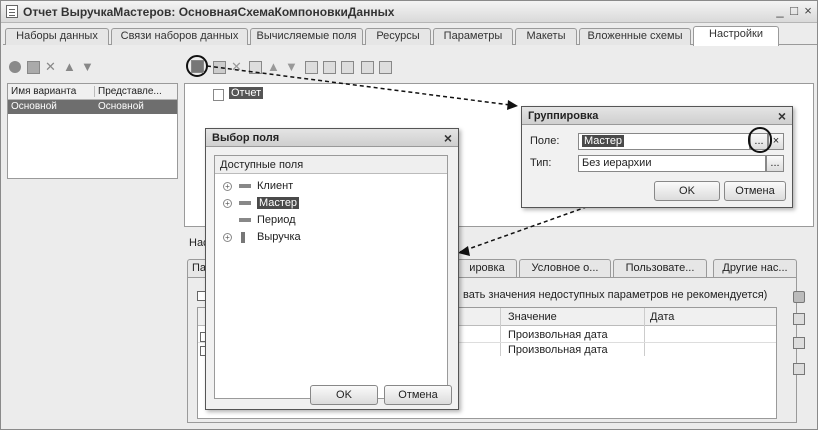  Describe the element at coordinates (541, 163) in the screenshot. I see `type-label: Тип:` at that location.